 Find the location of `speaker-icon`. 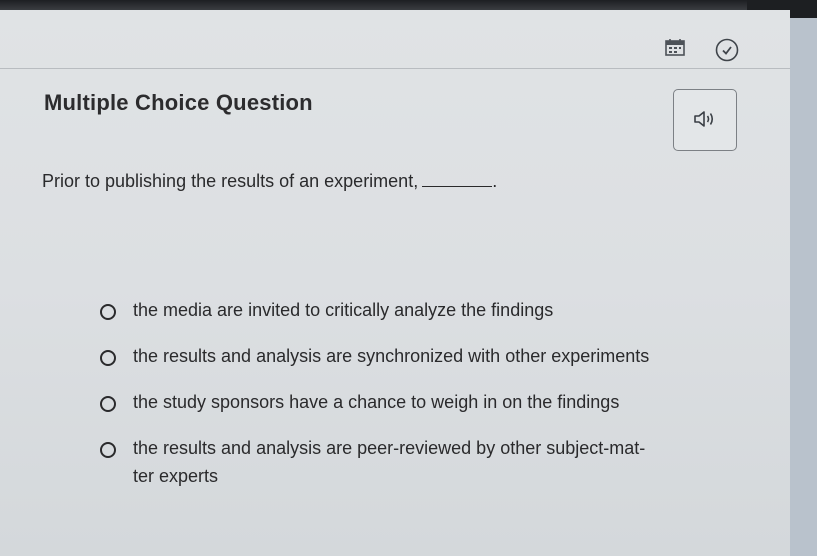

speaker-icon is located at coordinates (705, 120).